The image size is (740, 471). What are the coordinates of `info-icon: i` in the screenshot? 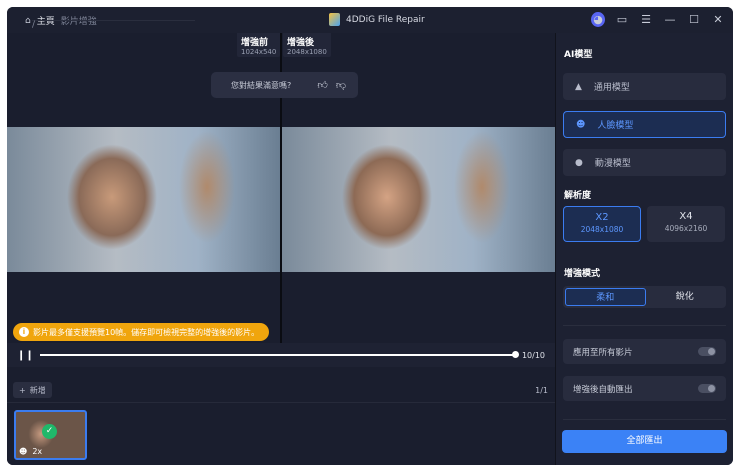 It's located at (24, 332).